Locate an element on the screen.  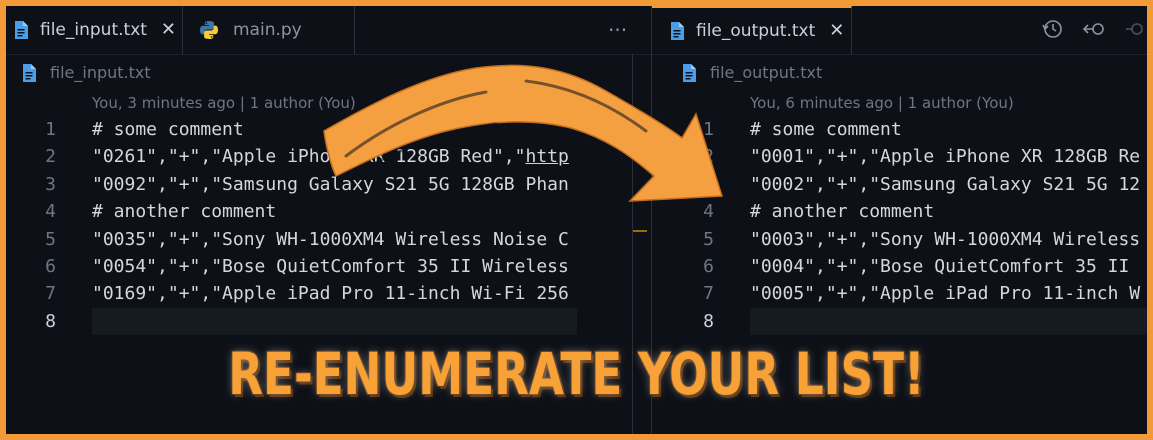
arrow-shape is located at coordinates (523, 133).